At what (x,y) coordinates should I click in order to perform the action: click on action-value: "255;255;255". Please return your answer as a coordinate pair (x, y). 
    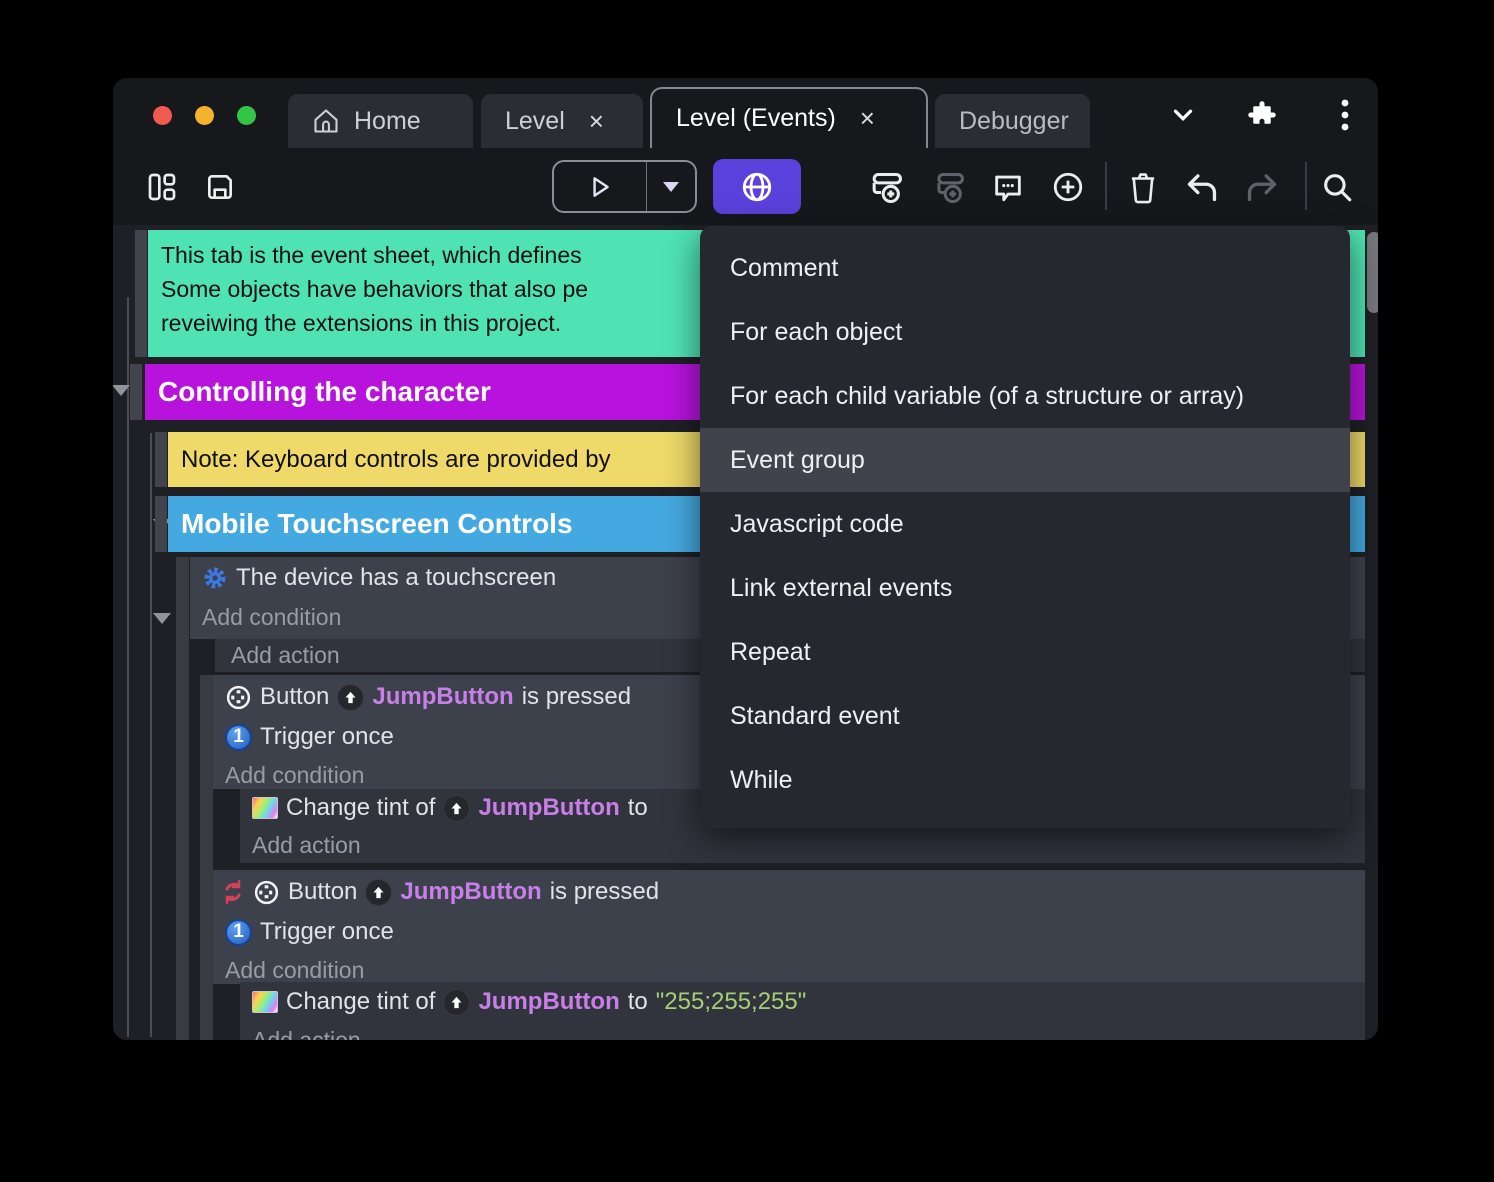
    Looking at the image, I should click on (731, 1001).